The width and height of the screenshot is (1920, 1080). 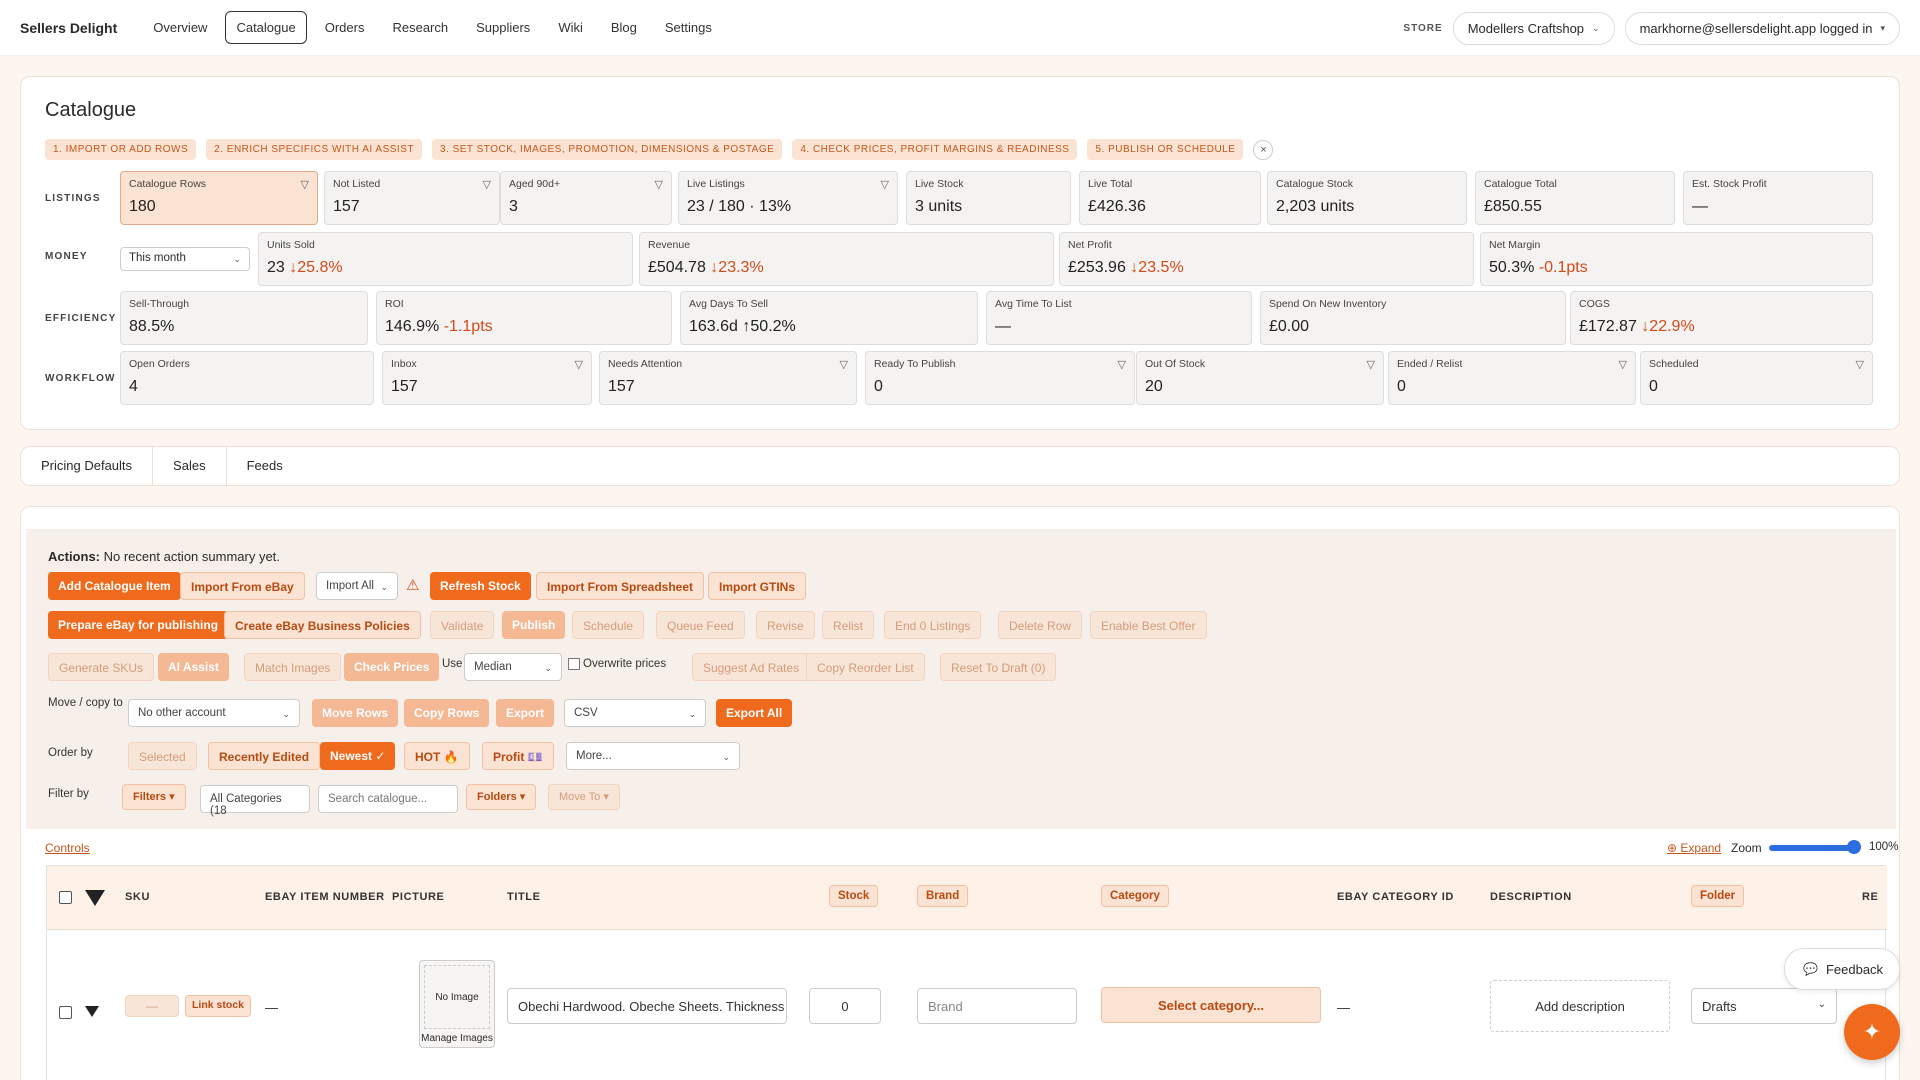 I want to click on nav-wiki: Wiki, so click(x=570, y=27).